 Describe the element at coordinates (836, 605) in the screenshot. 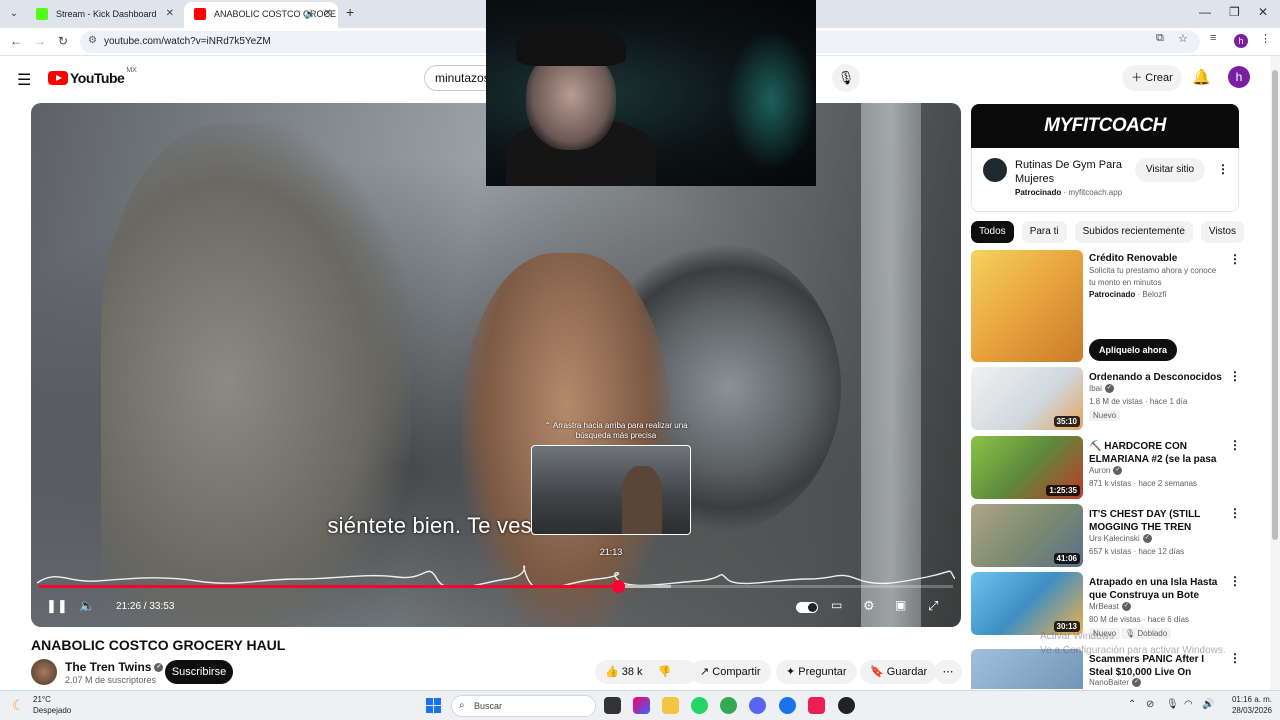

I see `subtitles-icon: ▭` at that location.